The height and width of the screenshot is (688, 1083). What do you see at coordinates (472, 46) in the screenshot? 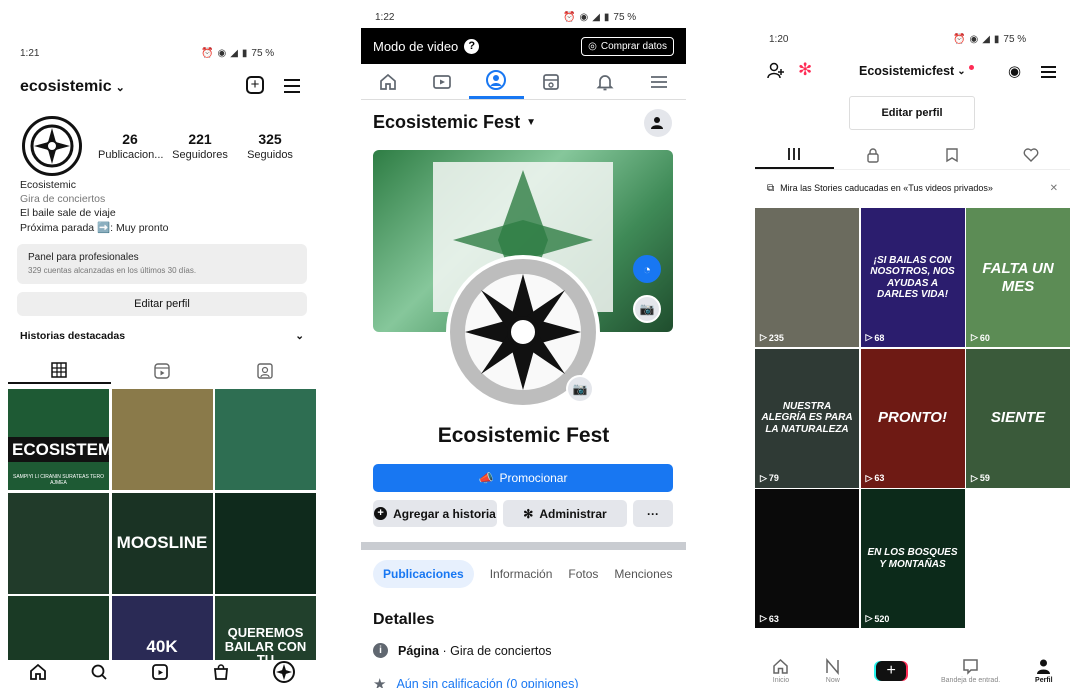
I see `help-icon: ?` at bounding box center [472, 46].